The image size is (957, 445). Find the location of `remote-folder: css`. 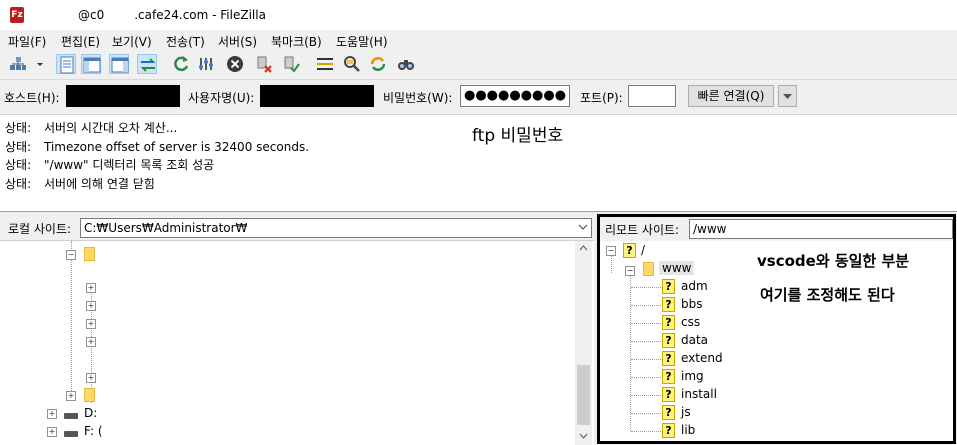

remote-folder: css is located at coordinates (690, 322).